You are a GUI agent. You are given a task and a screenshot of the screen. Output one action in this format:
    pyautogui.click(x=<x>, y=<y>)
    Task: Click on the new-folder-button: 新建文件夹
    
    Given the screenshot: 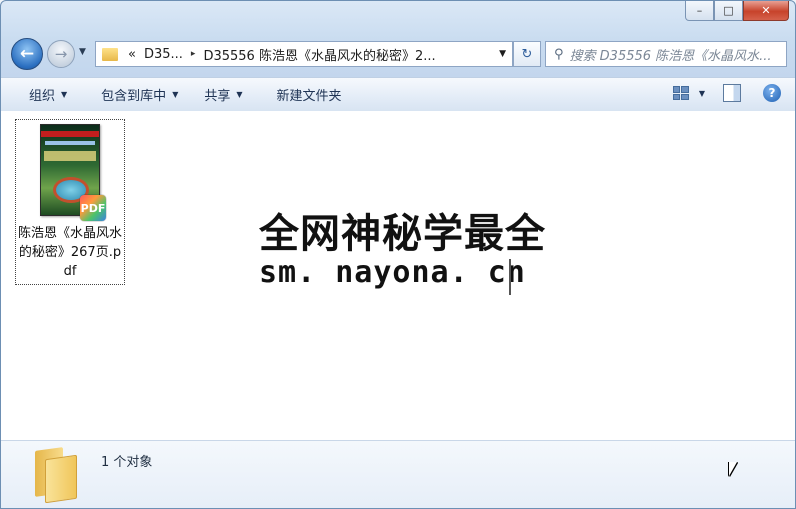 What is the action you would take?
    pyautogui.click(x=306, y=94)
    